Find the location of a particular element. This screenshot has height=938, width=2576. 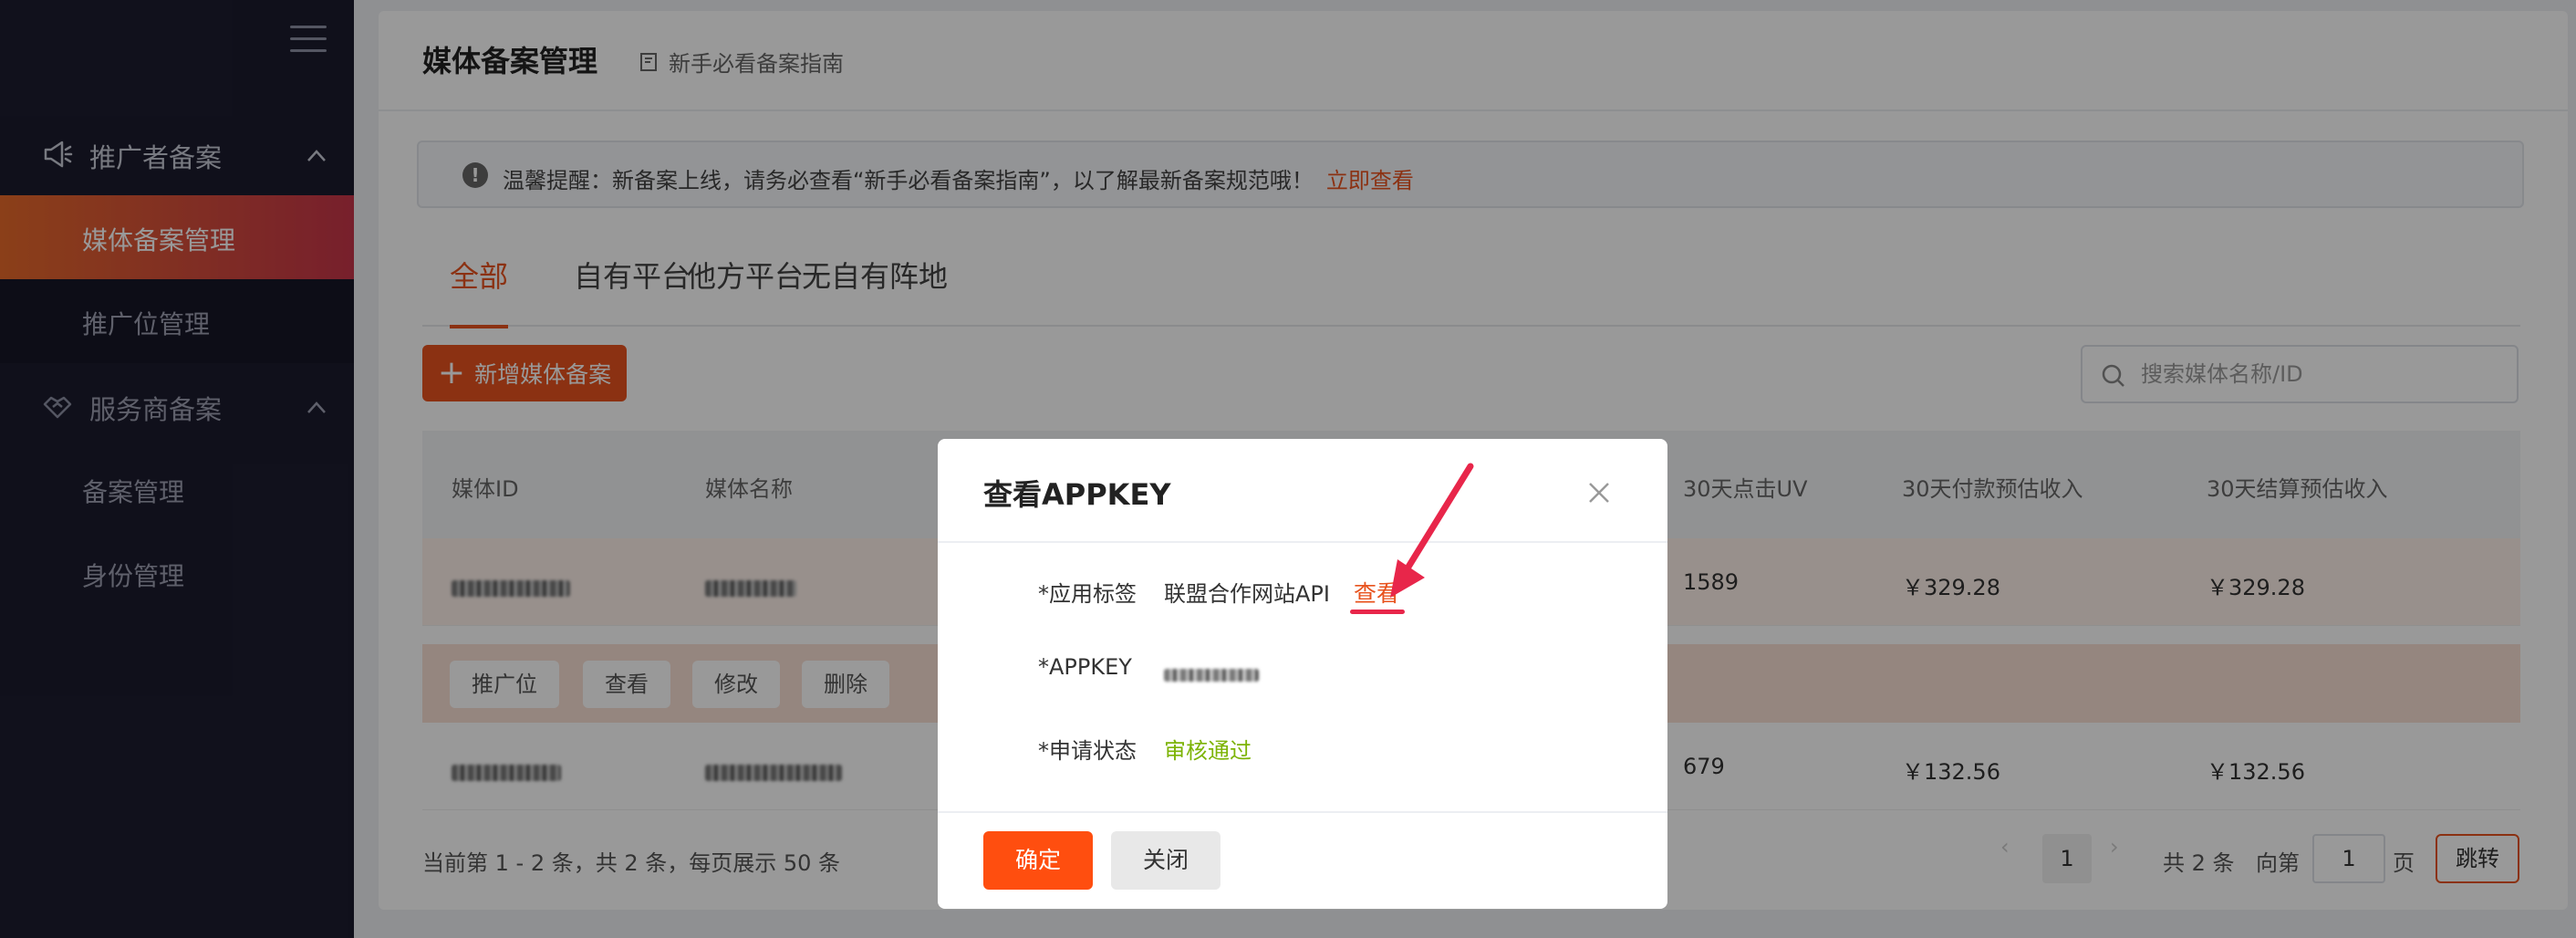

field-value-appkey-redacted is located at coordinates (1211, 674).